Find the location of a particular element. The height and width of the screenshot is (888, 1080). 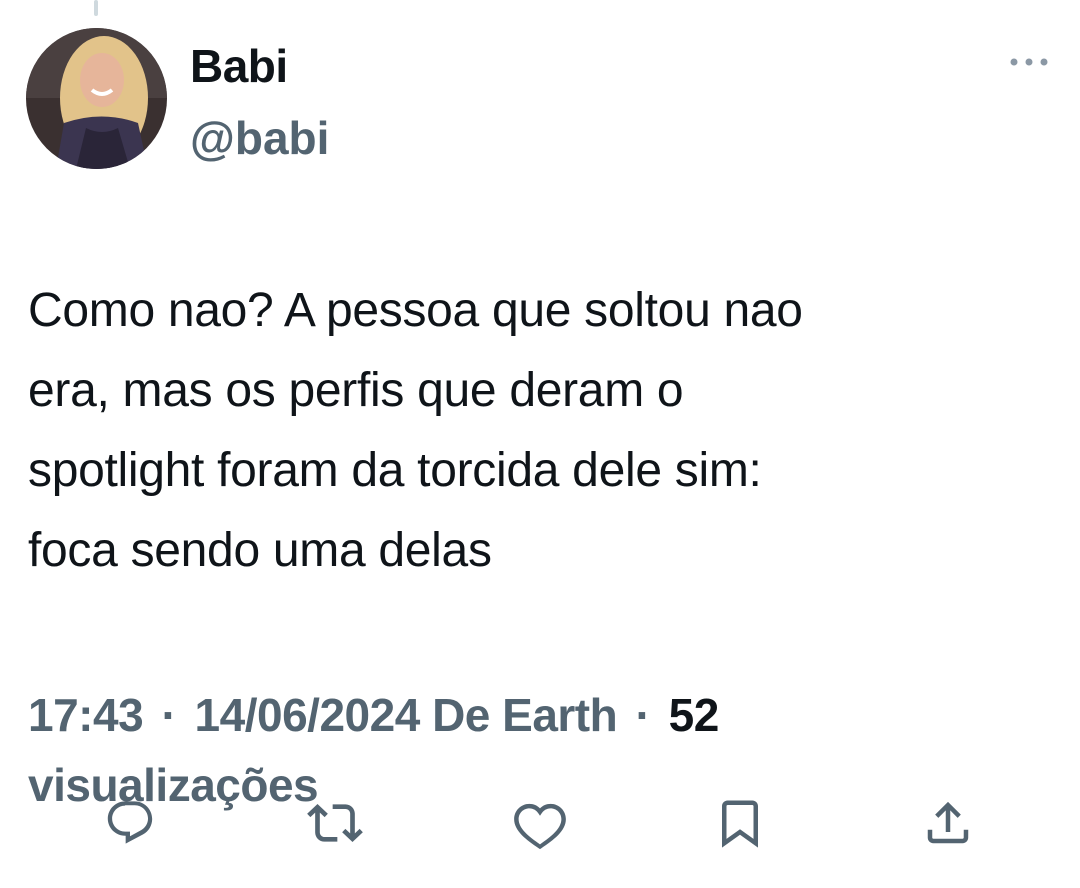

share-button is located at coordinates (948, 823).